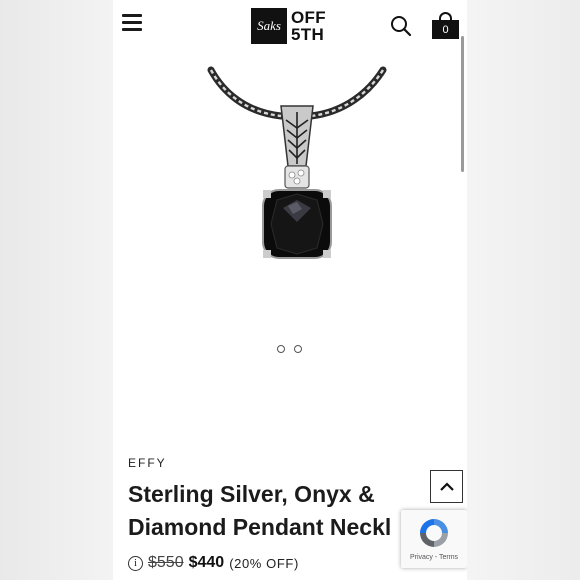  I want to click on cart-count: 0, so click(445, 29).